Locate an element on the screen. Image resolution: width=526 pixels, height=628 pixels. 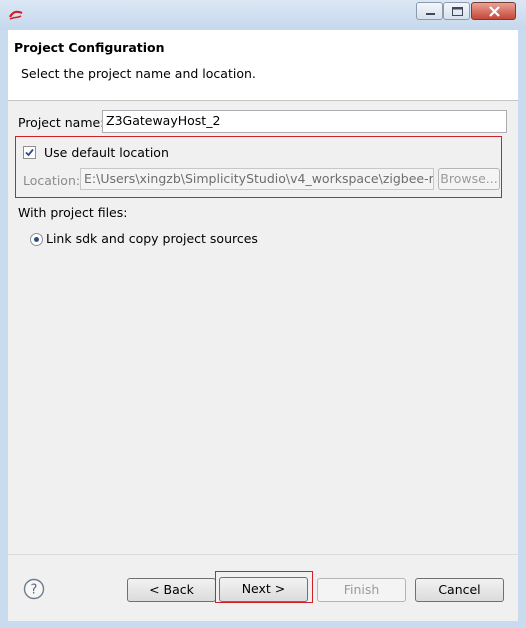
next-button: Next > is located at coordinates (263, 589).